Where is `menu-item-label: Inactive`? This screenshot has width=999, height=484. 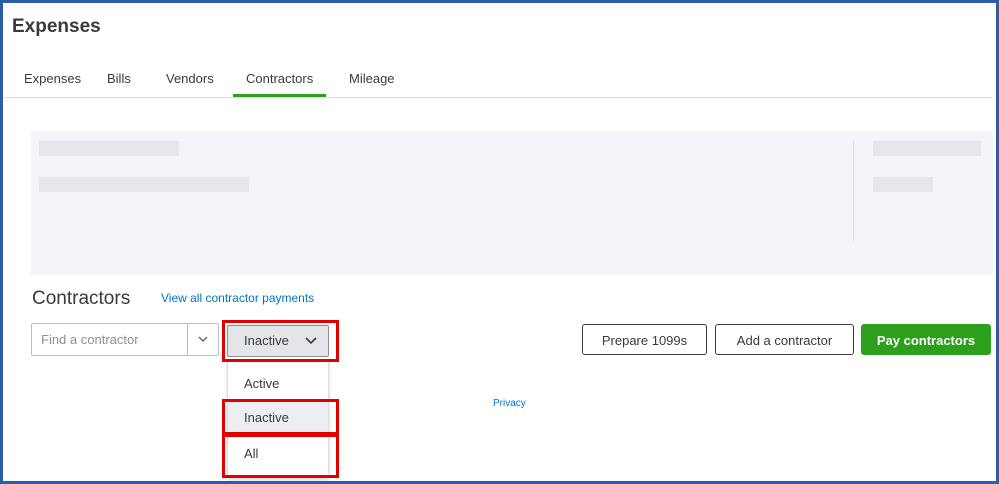 menu-item-label: Inactive is located at coordinates (266, 417).